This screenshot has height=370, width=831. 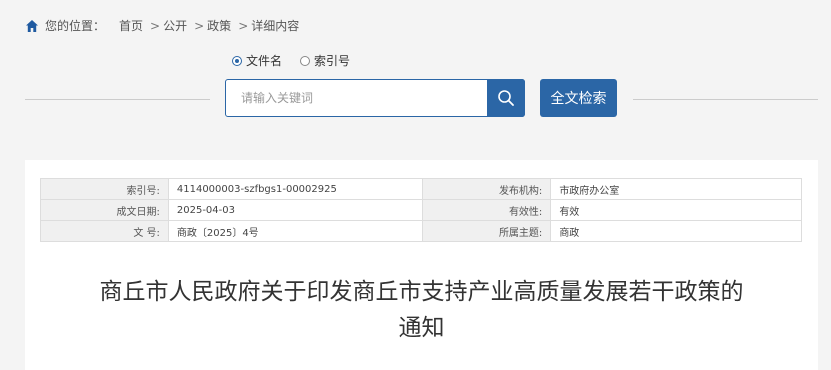 I want to click on table-row: 成文日期: 2025-04-03 有效性: 有效, so click(x=421, y=210).